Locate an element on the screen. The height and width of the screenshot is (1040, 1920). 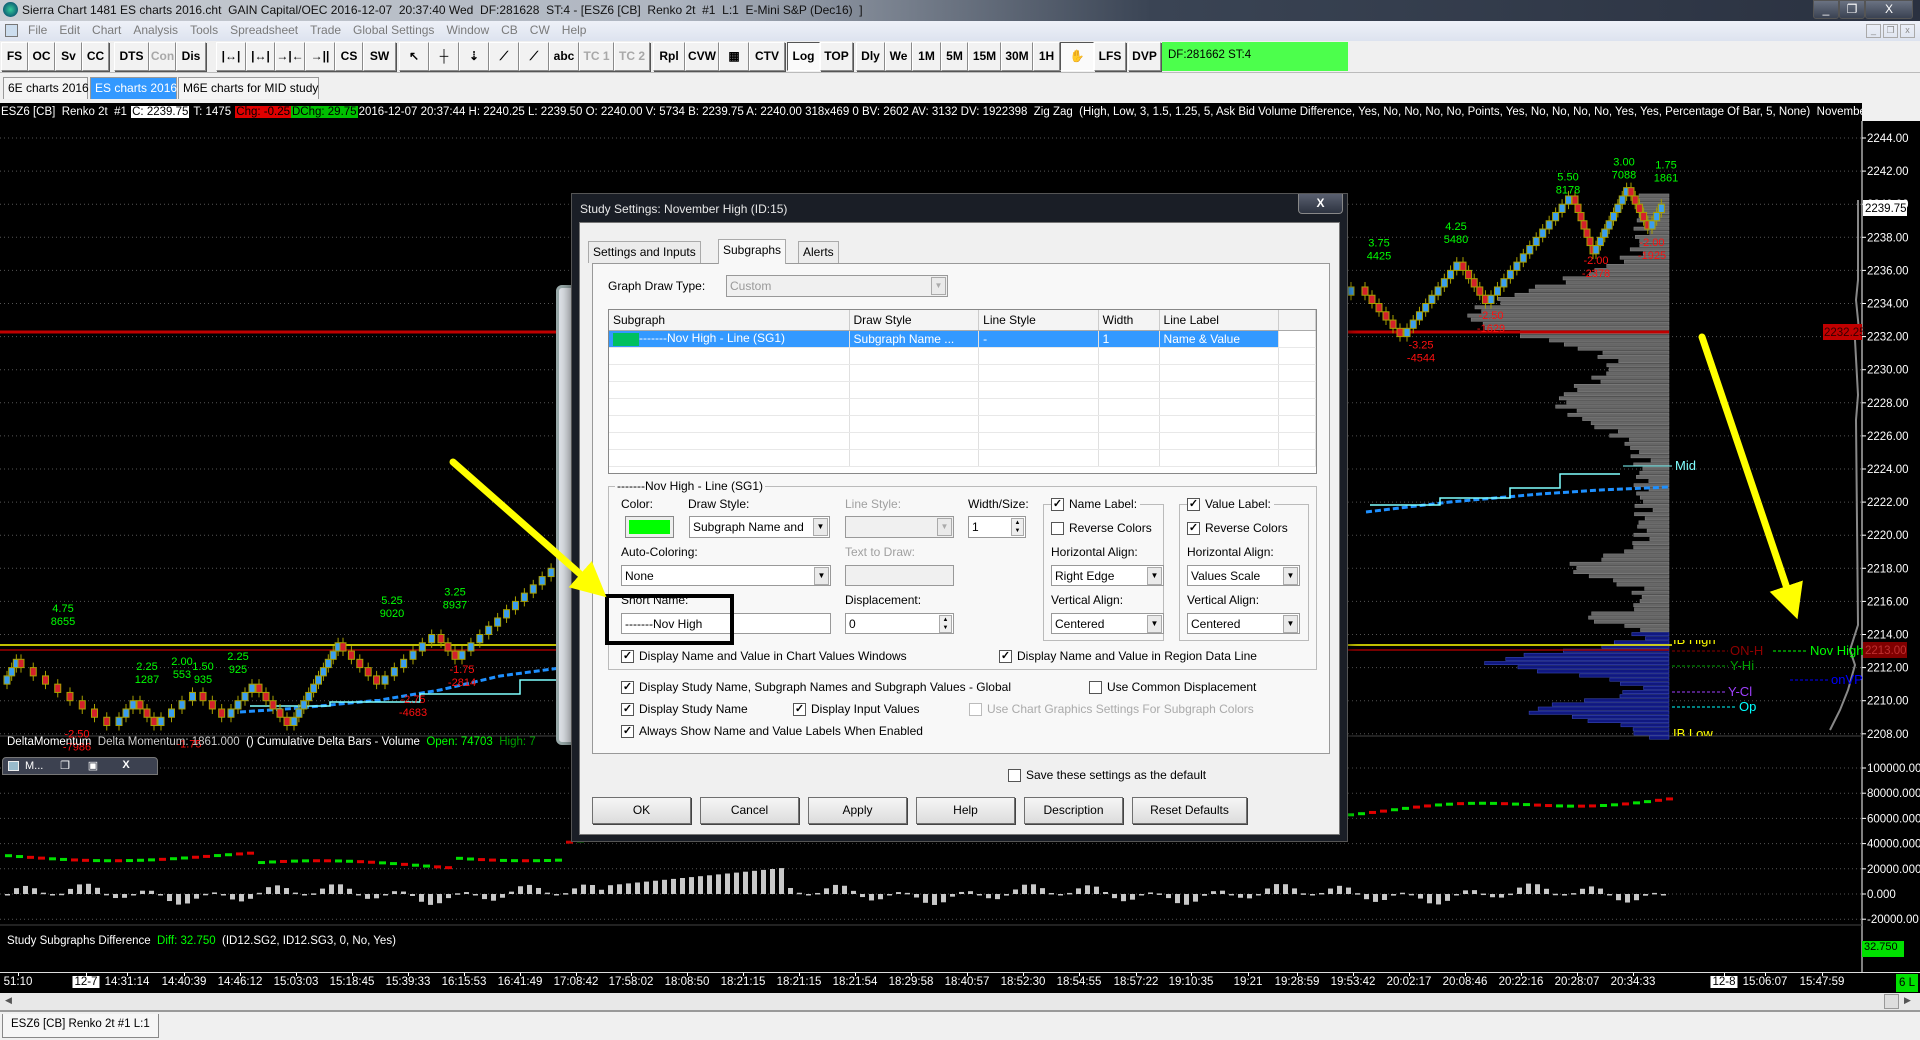
line-style-select: ▼ is located at coordinates (899, 527).